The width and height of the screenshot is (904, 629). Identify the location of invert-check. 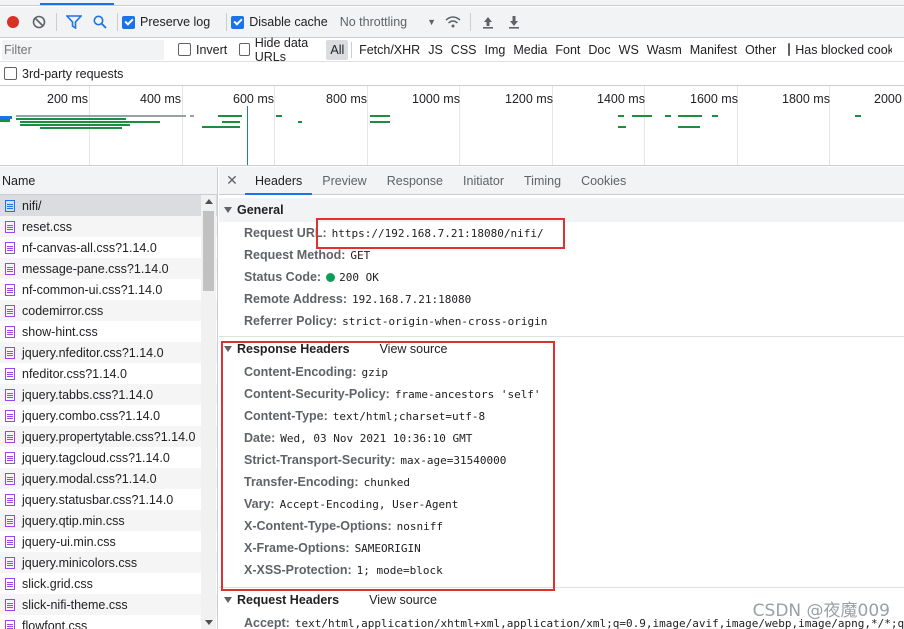
(184, 49).